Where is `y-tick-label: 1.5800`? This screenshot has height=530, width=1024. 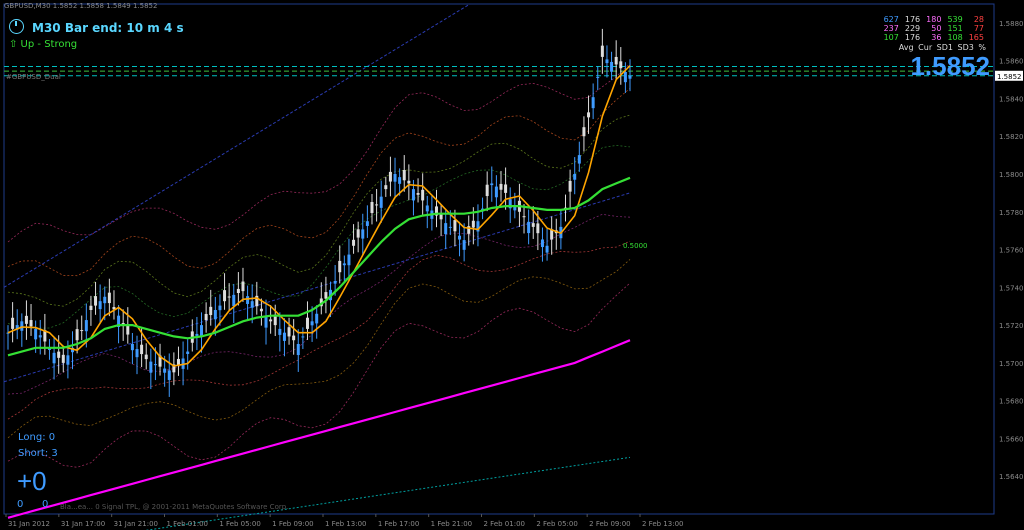 y-tick-label: 1.5800 is located at coordinates (1011, 175).